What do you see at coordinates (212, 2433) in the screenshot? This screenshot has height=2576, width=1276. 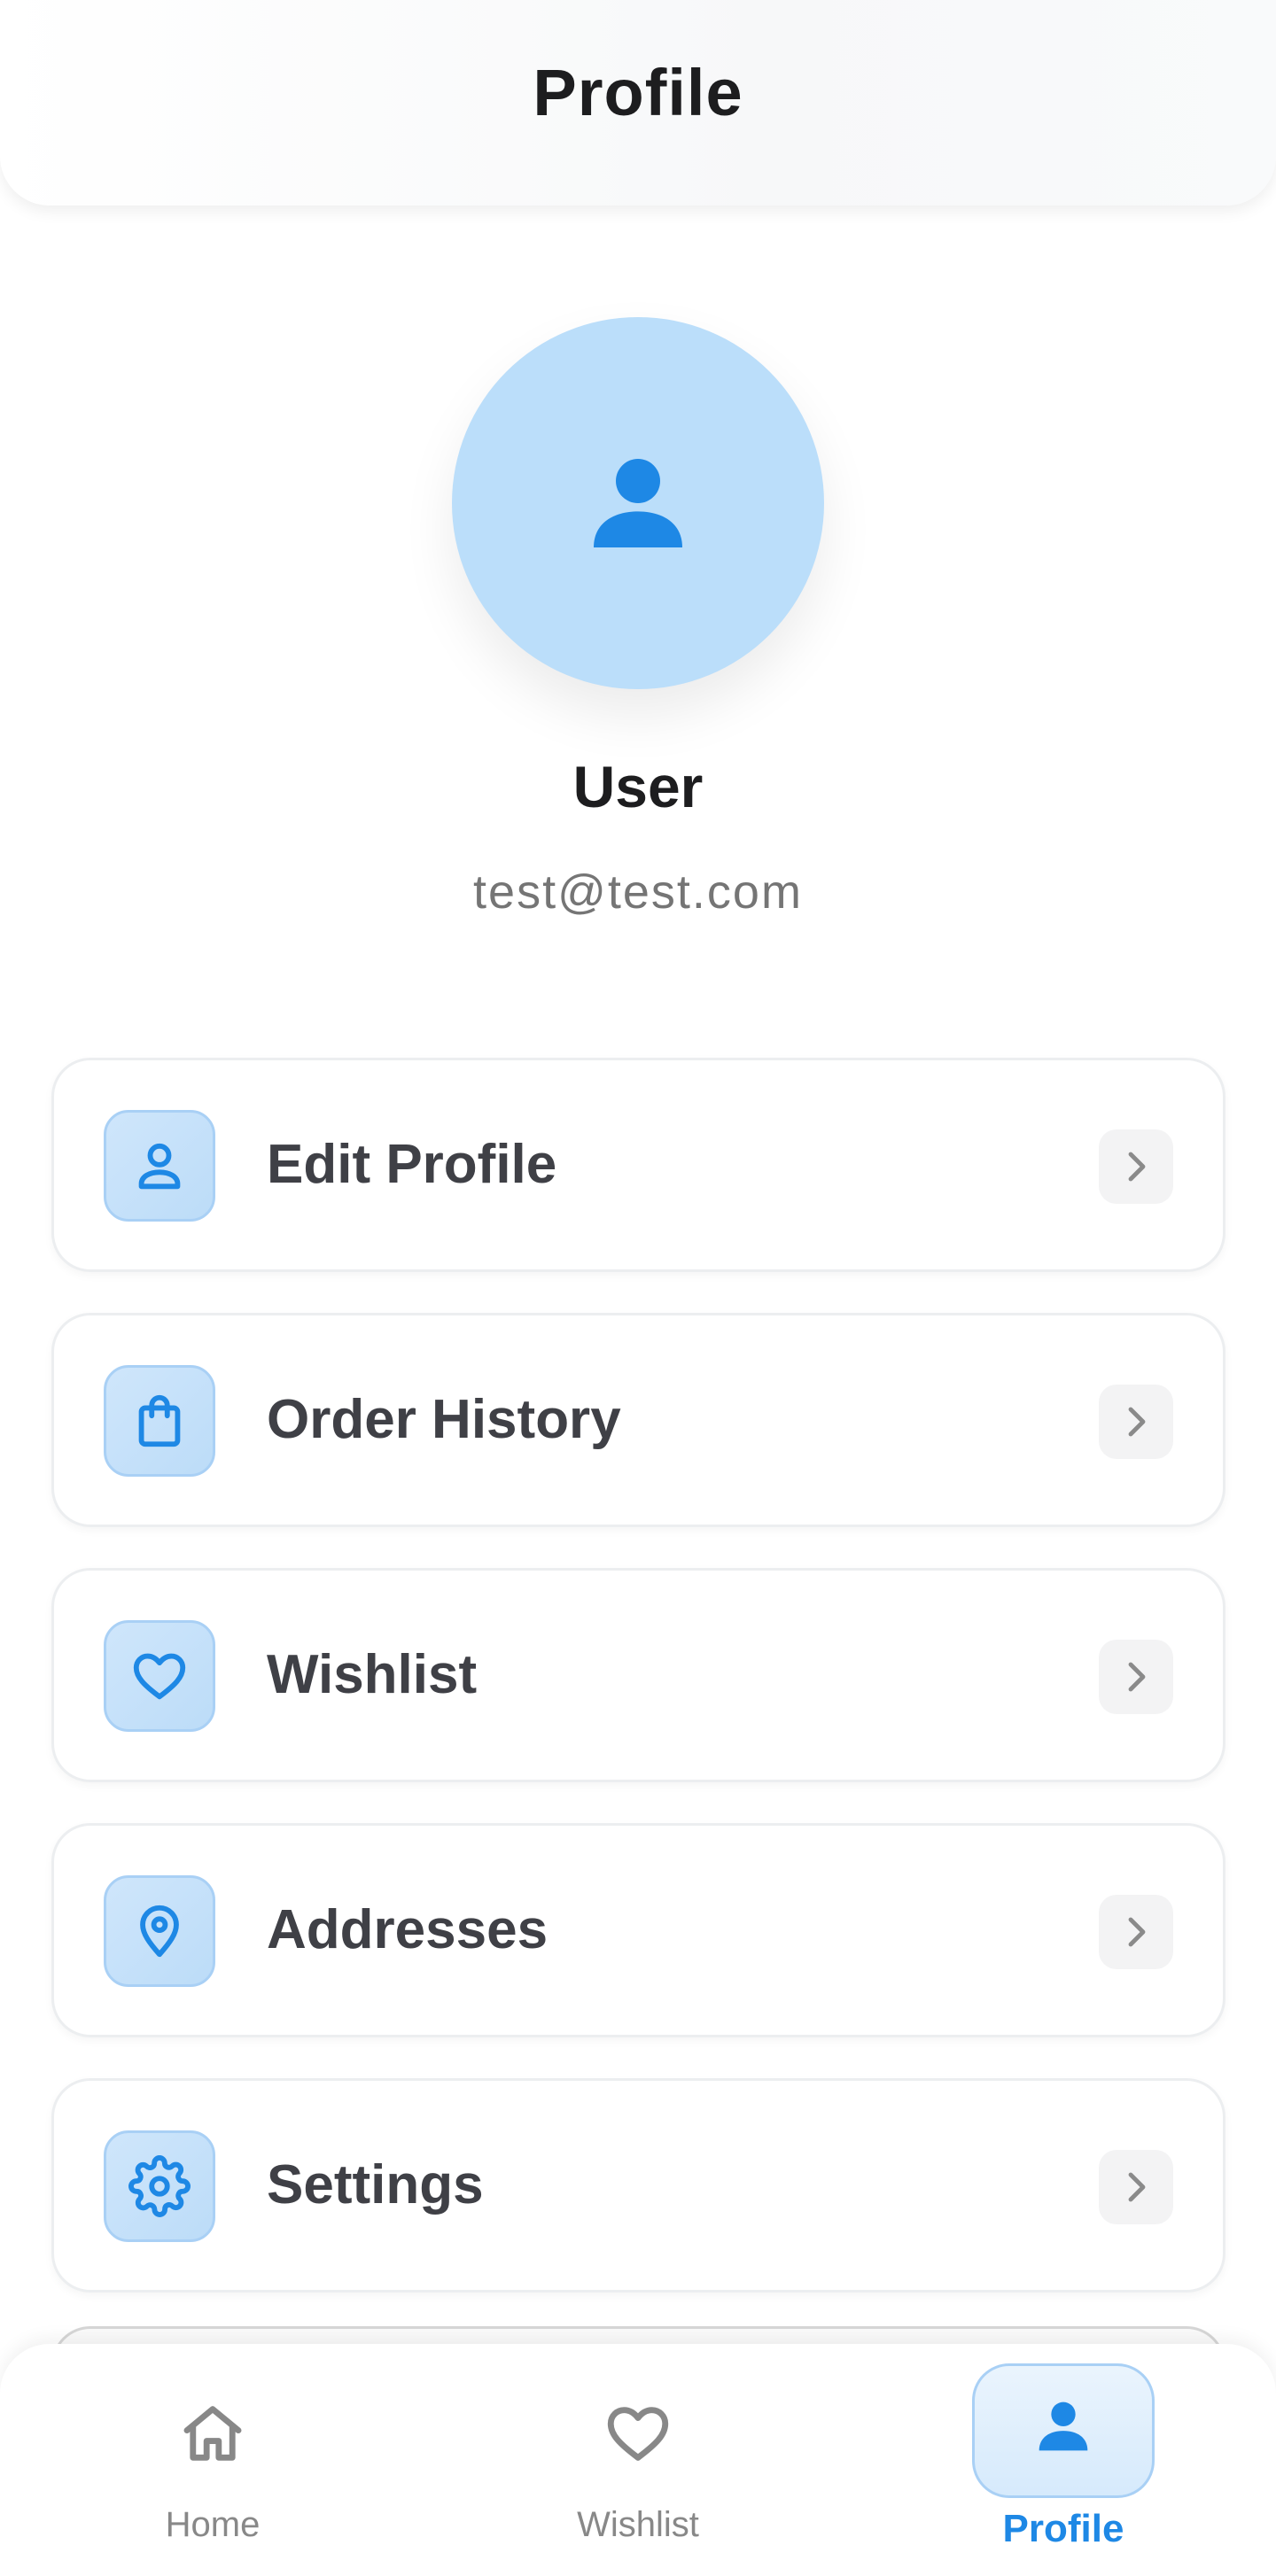 I see `home-icon` at bounding box center [212, 2433].